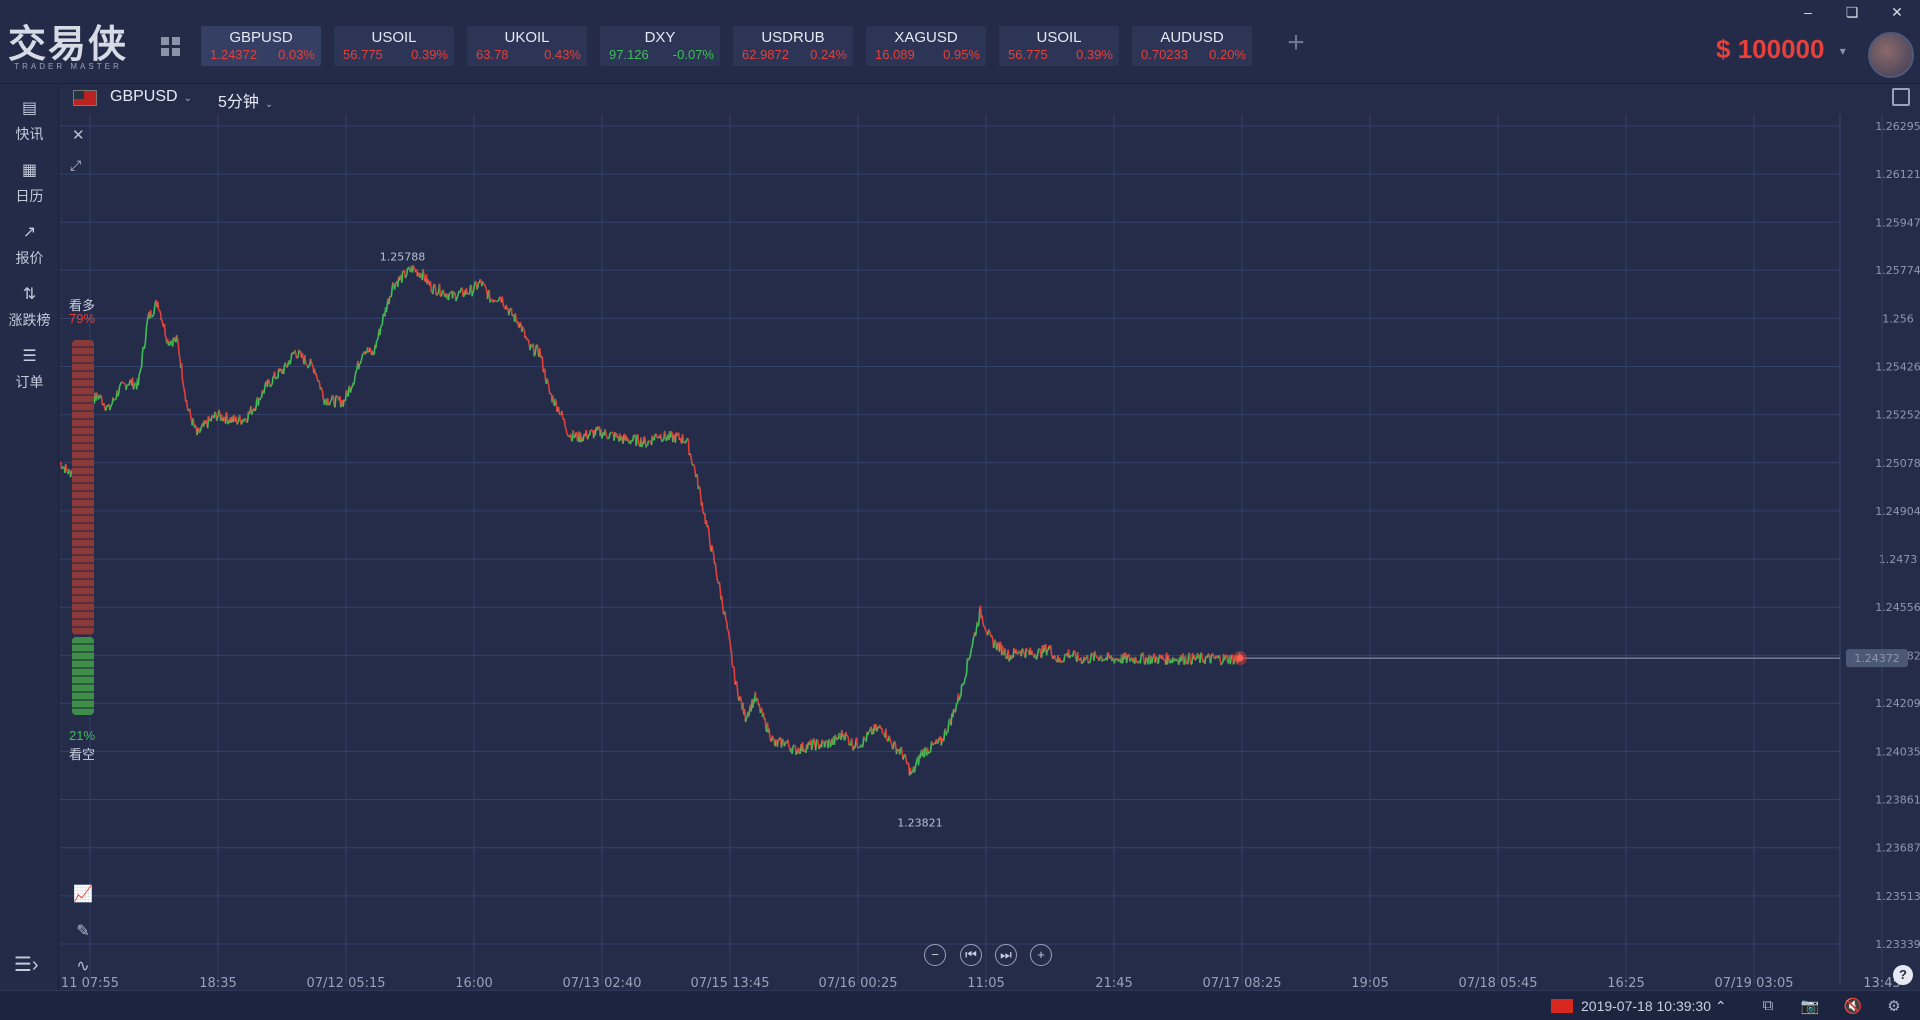 Image resolution: width=1920 pixels, height=1020 pixels. Describe the element at coordinates (1768, 1006) in the screenshot. I see `window-icon: ⧉` at that location.